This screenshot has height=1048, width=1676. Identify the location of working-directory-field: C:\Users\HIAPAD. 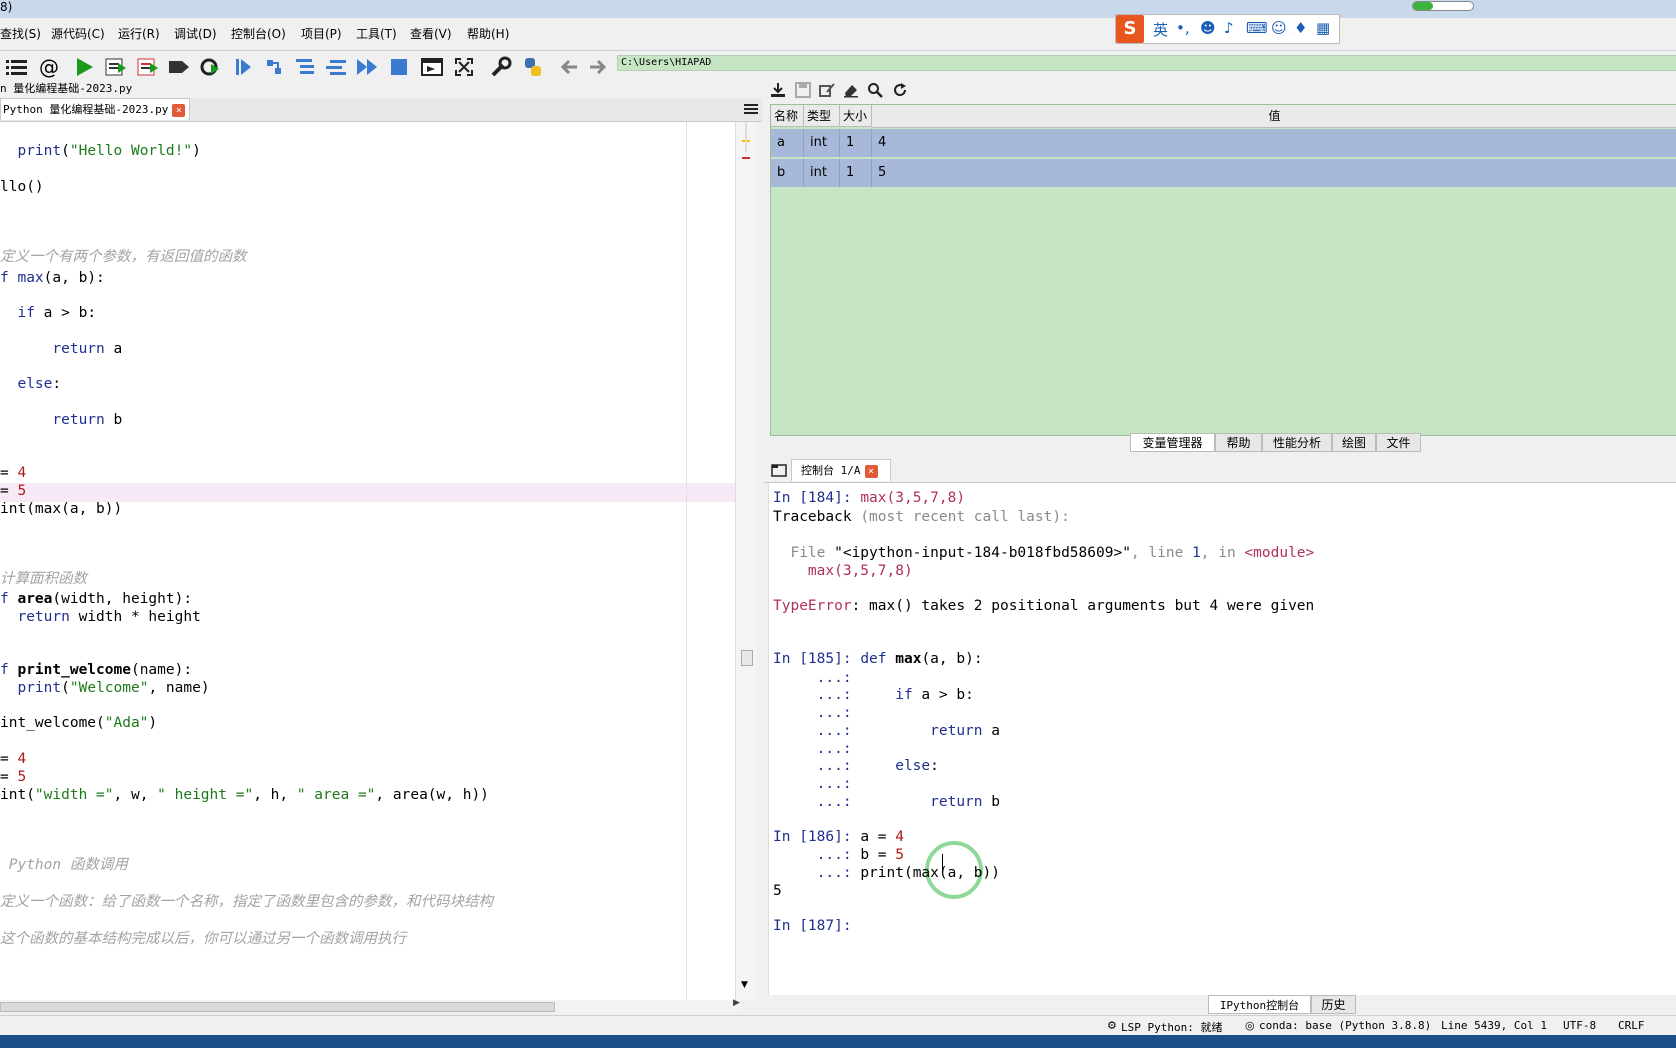
(1146, 63).